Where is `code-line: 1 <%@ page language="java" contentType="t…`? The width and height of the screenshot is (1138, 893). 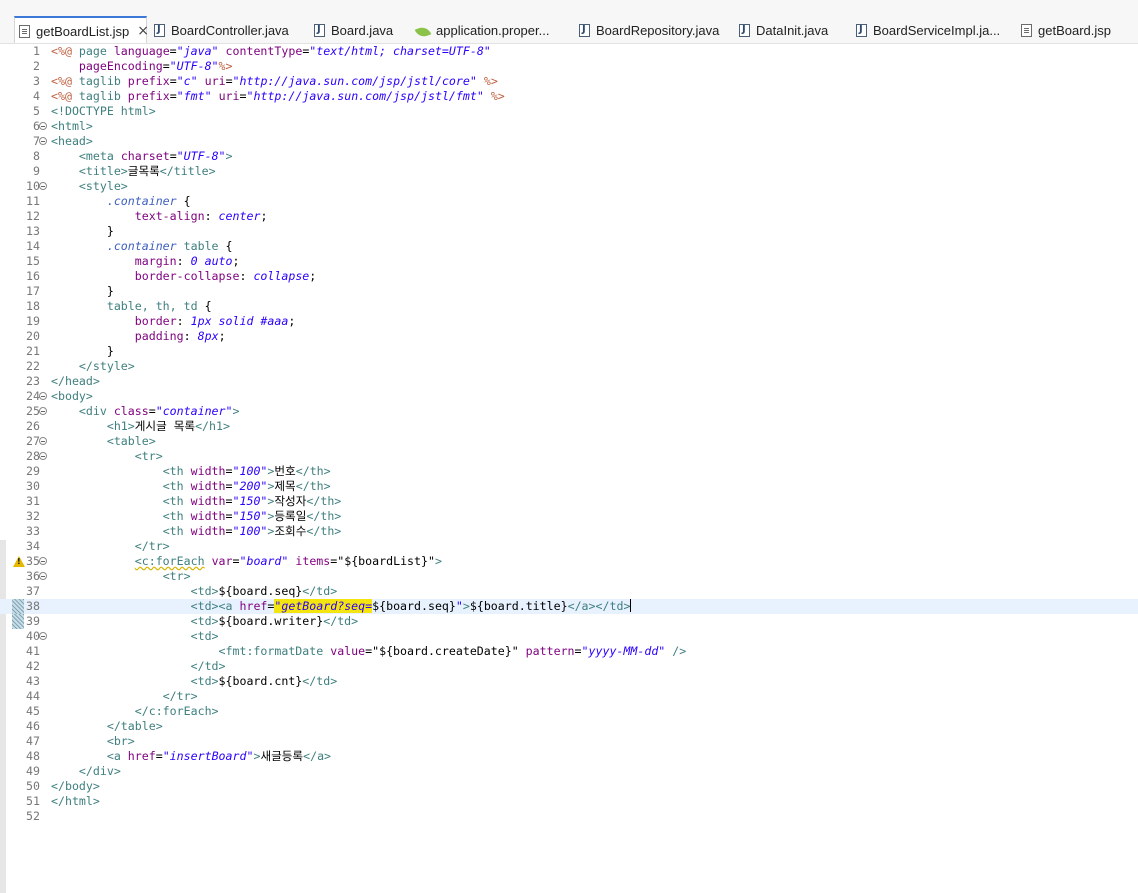 code-line: 1 <%@ page language="java" contentType="t… is located at coordinates (569, 51).